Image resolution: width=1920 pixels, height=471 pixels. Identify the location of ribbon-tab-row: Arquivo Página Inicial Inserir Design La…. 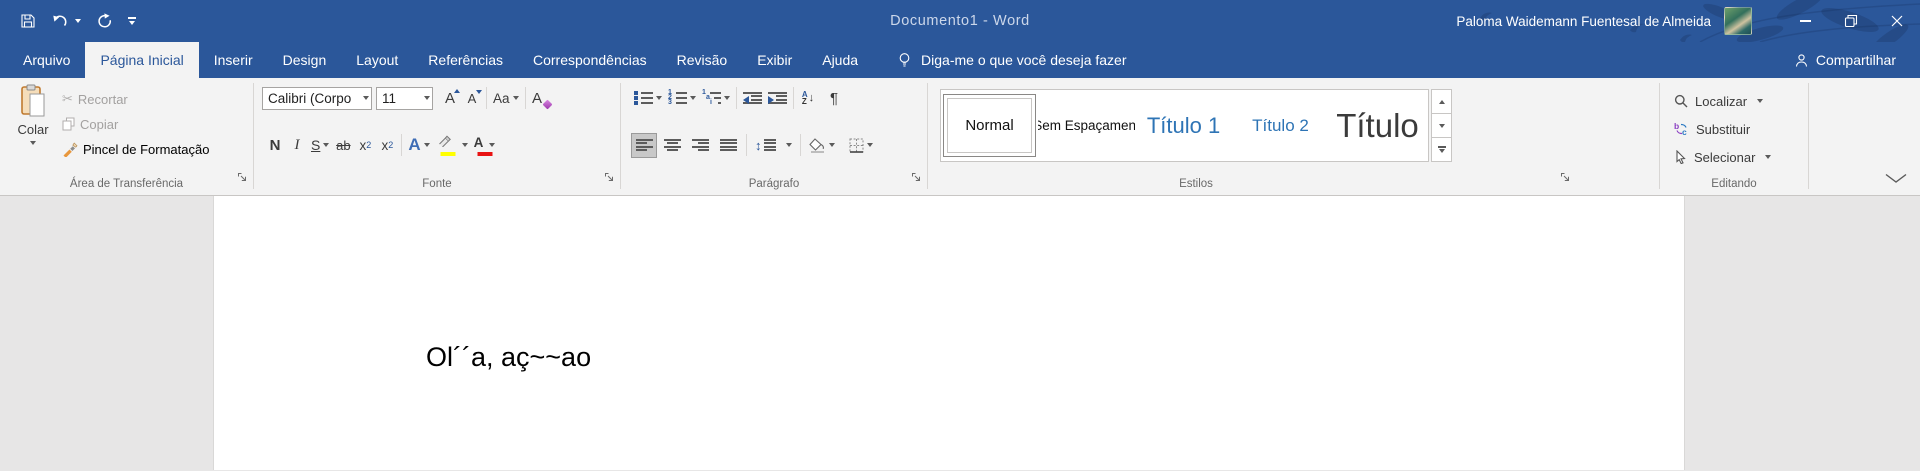
(960, 60).